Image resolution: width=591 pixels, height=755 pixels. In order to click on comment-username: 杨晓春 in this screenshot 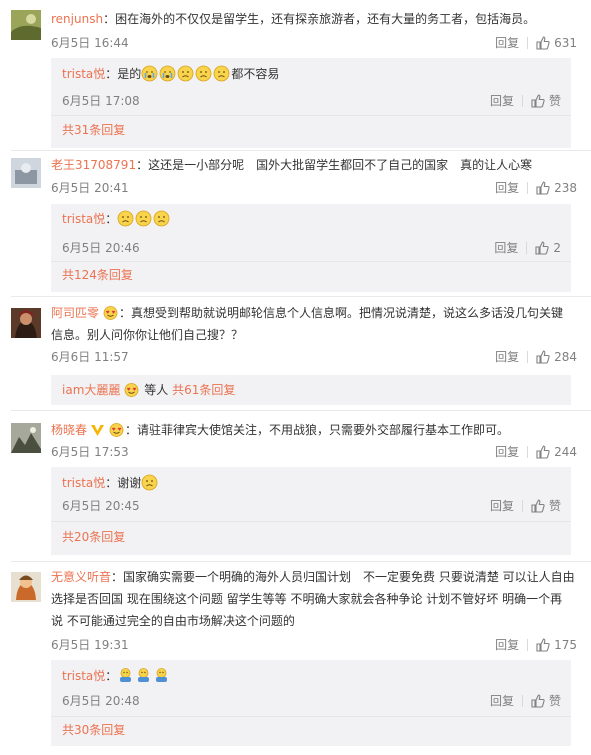, I will do `click(69, 430)`.